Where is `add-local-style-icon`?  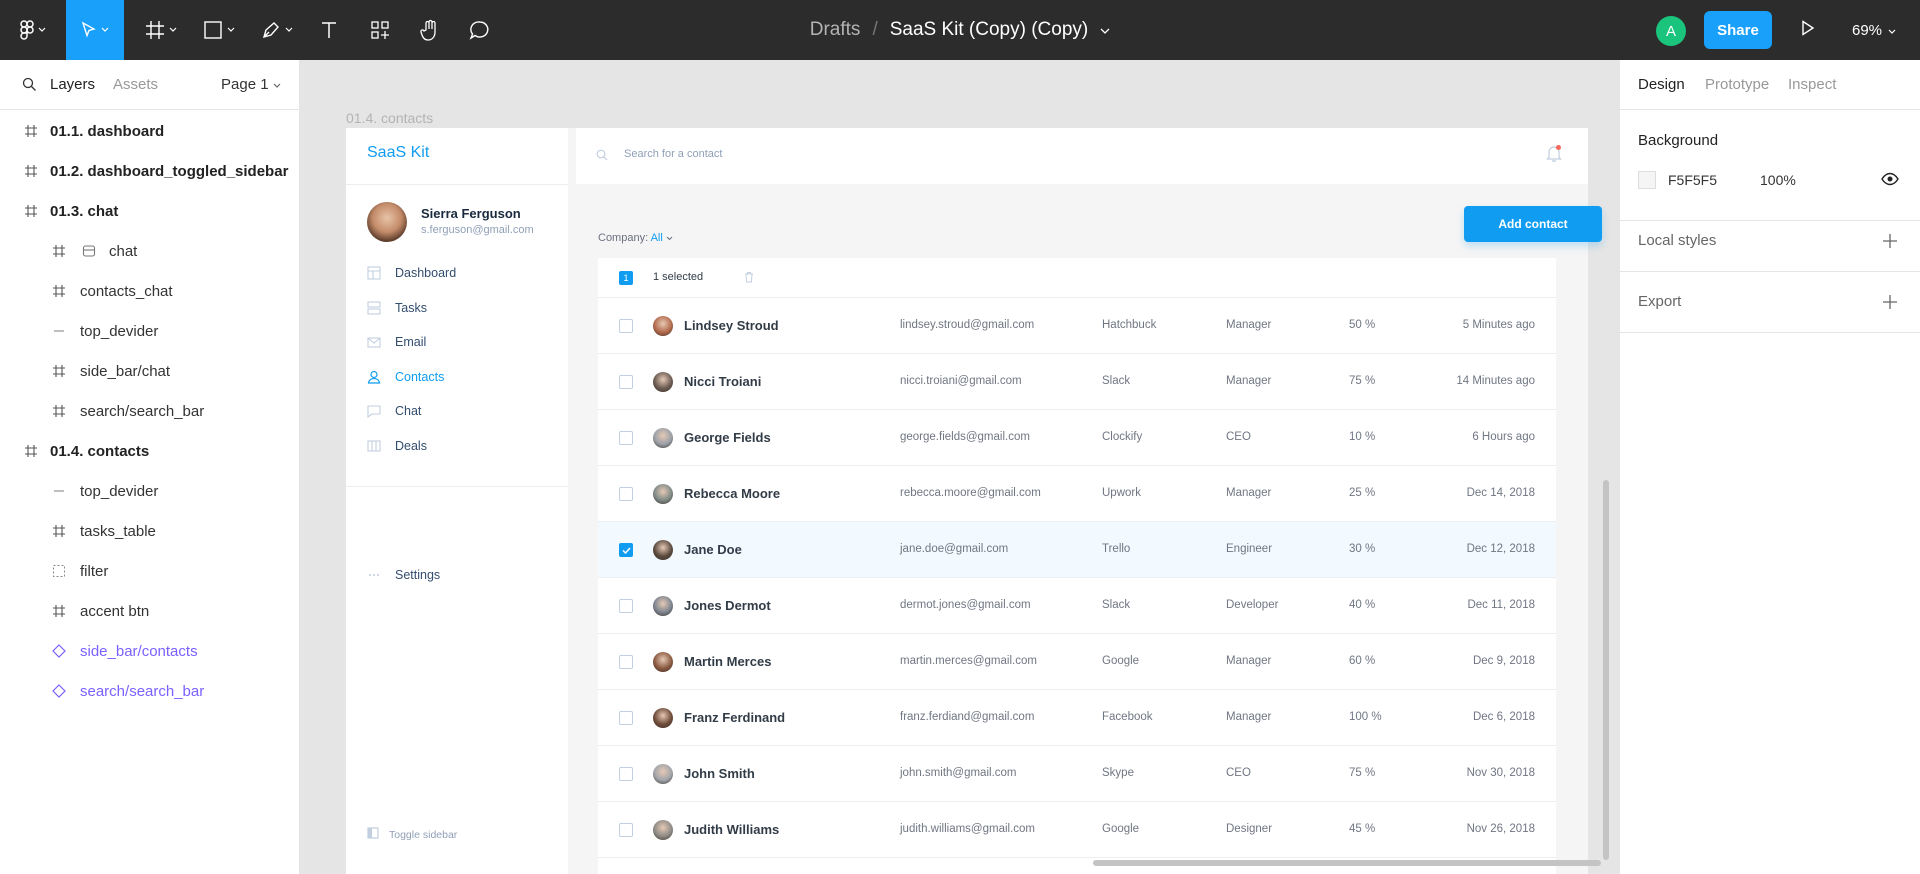 add-local-style-icon is located at coordinates (1890, 241).